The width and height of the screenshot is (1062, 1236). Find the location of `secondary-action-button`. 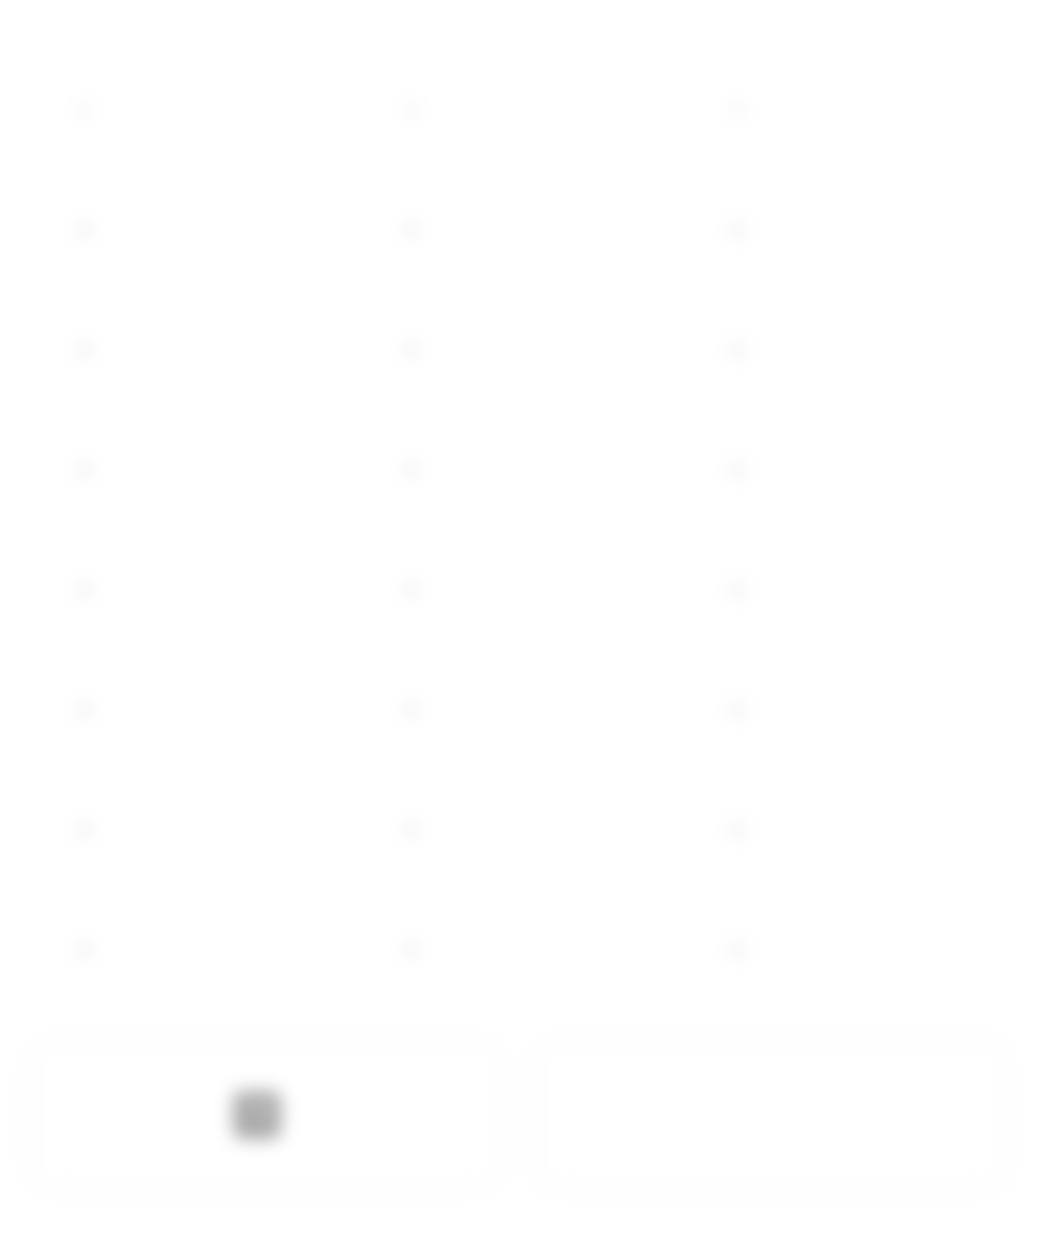

secondary-action-button is located at coordinates (770, 1115).